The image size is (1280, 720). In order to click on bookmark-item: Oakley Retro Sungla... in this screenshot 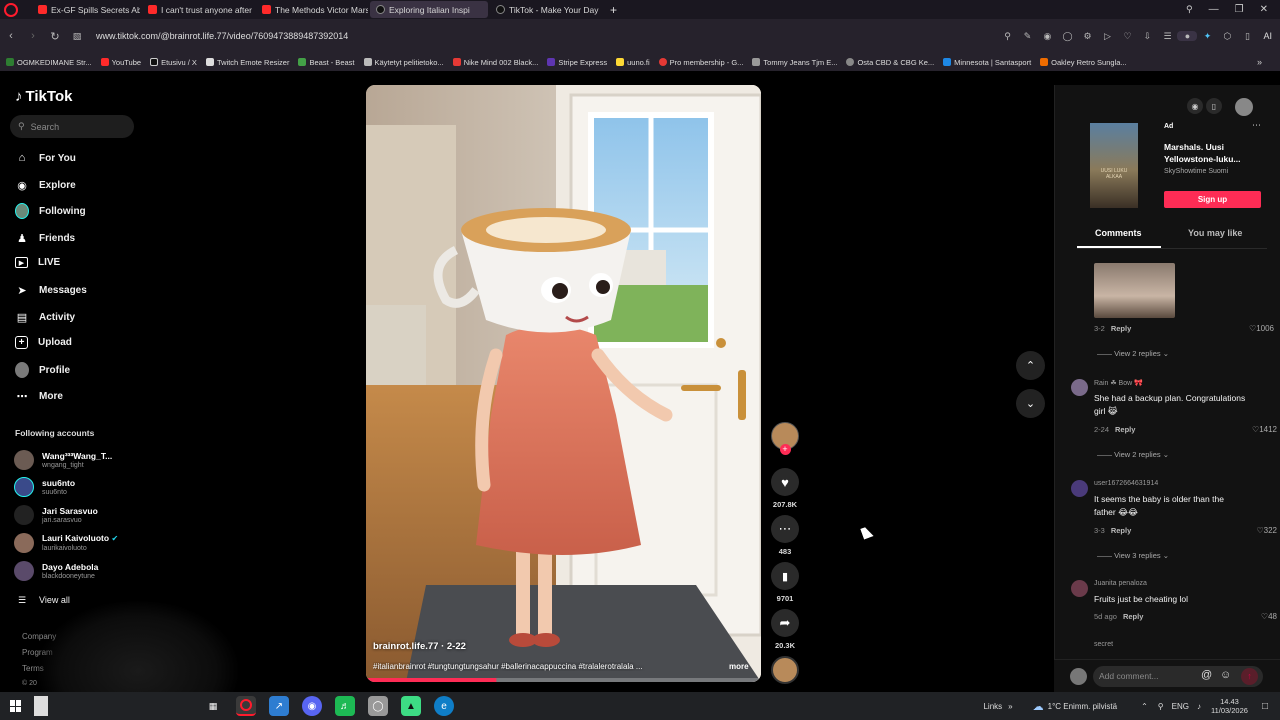, I will do `click(1083, 62)`.